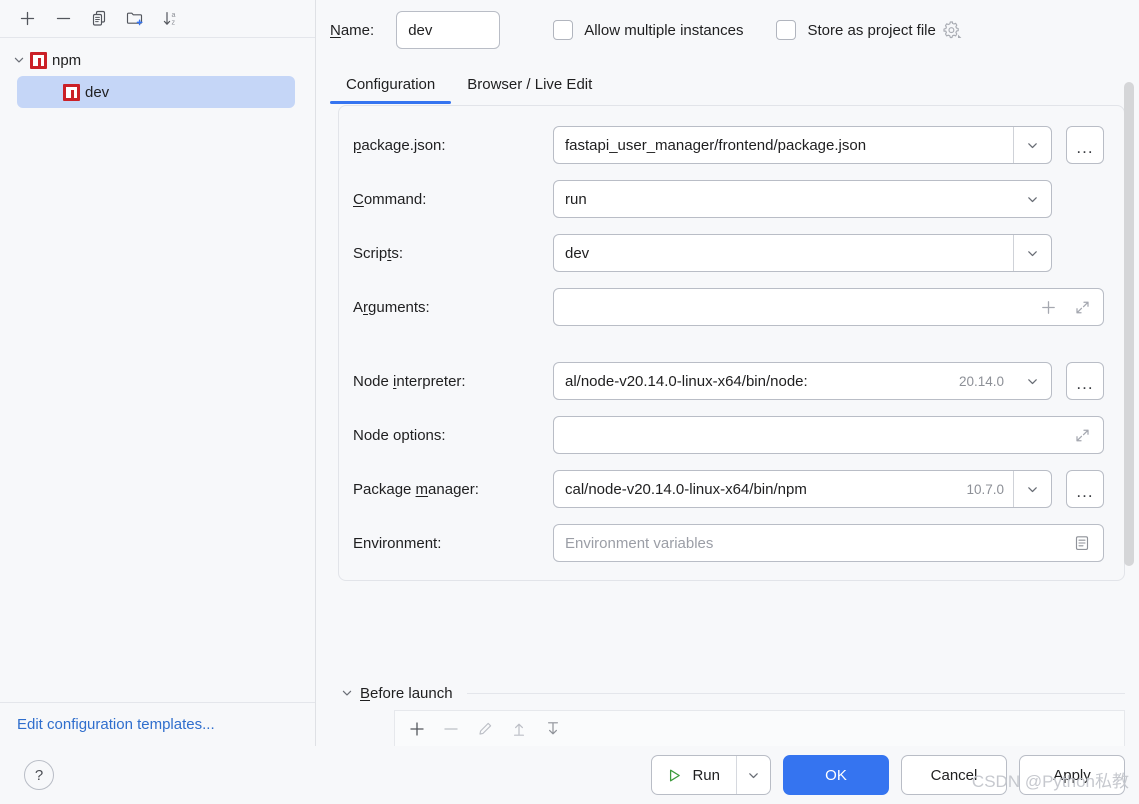  Describe the element at coordinates (728, 352) in the screenshot. I see `group-separator` at that location.